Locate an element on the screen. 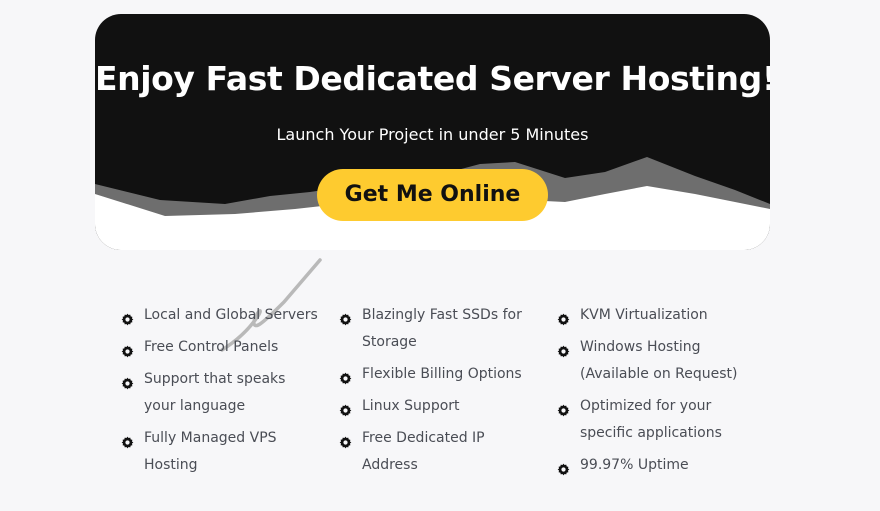 The width and height of the screenshot is (880, 511). feature-label: Blazingly Fast SSDs for Storage is located at coordinates (442, 328).